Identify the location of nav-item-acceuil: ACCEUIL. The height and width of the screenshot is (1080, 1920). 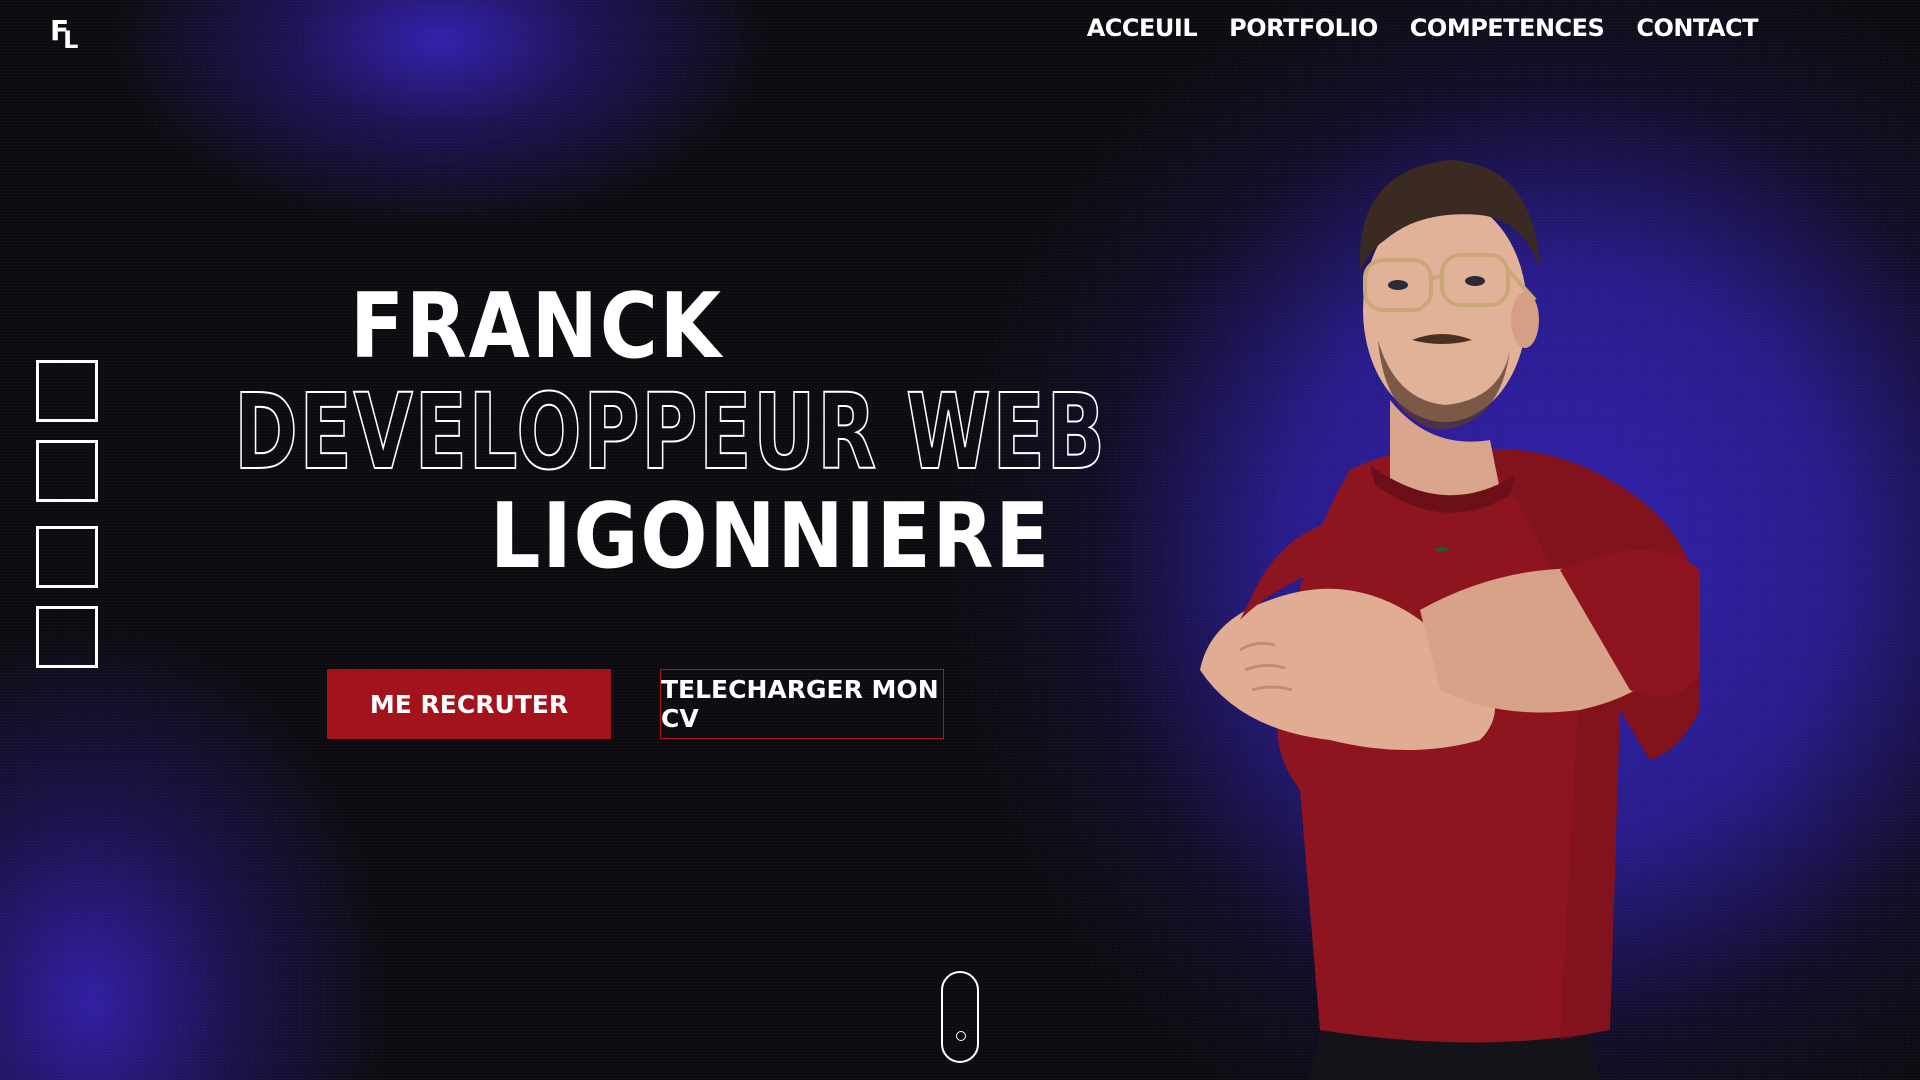
(1142, 28).